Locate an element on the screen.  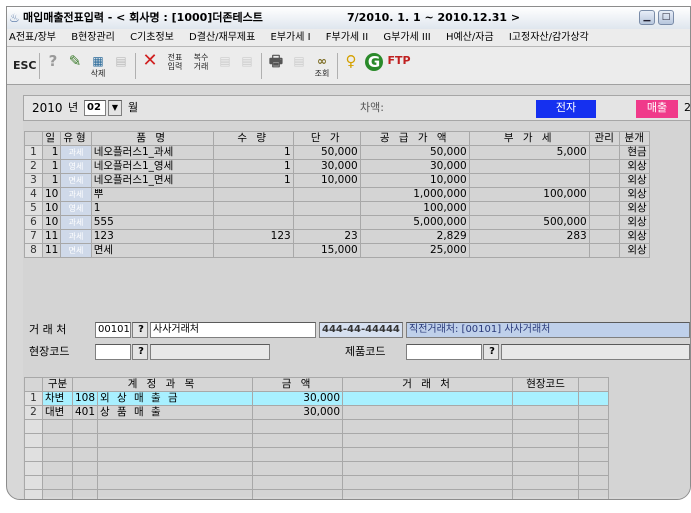
product-help-icon: ? is located at coordinates (491, 352).